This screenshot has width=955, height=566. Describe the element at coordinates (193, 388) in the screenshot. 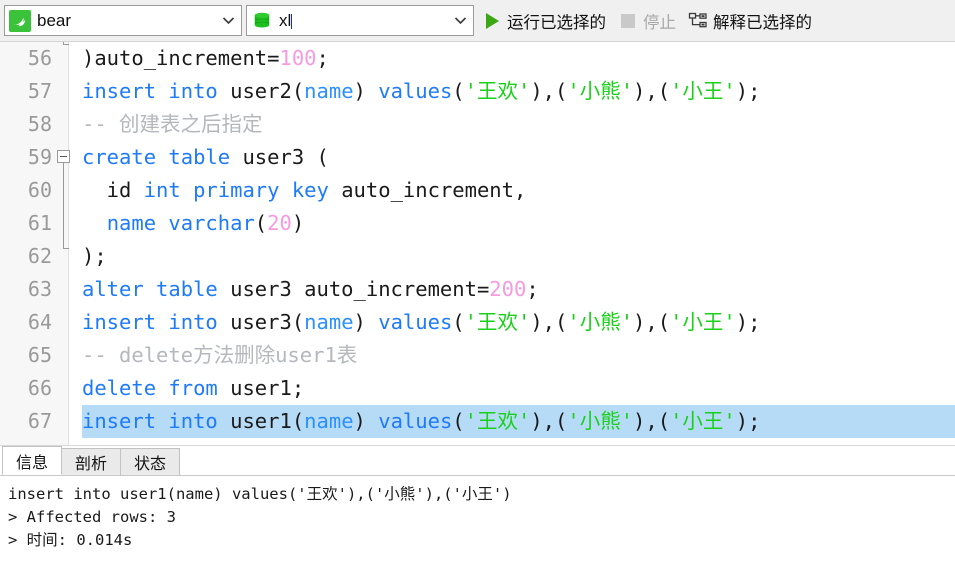

I see `code-text: delete from user1;` at that location.